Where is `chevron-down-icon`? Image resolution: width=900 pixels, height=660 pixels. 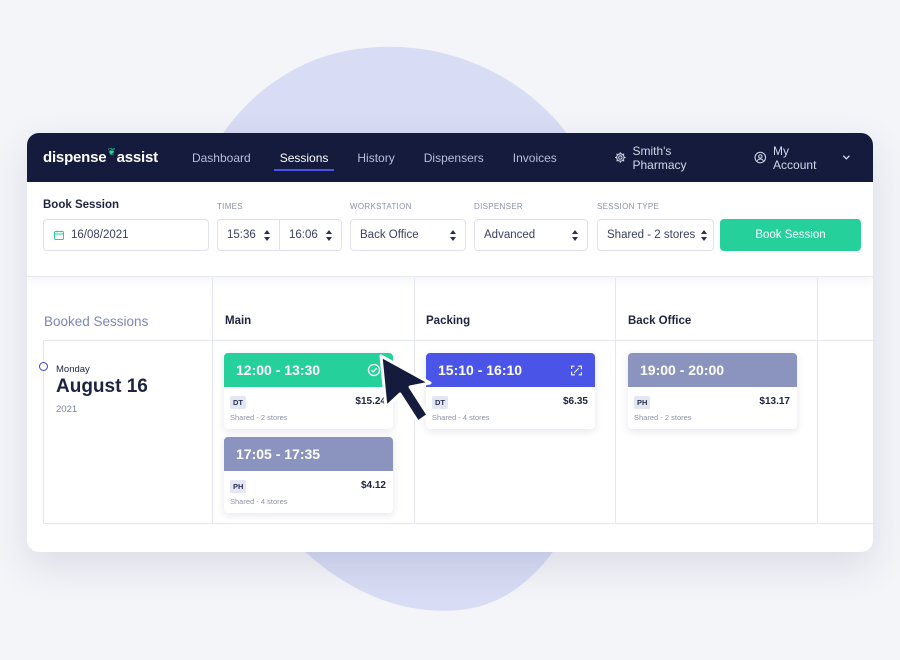
chevron-down-icon is located at coordinates (847, 157).